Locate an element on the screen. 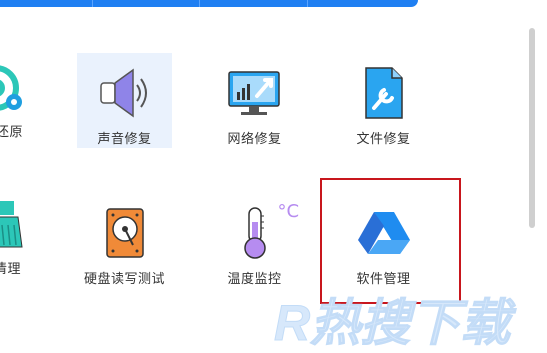 This screenshot has width=547, height=353. tool-sound-repair: 声音修复 is located at coordinates (124, 100).